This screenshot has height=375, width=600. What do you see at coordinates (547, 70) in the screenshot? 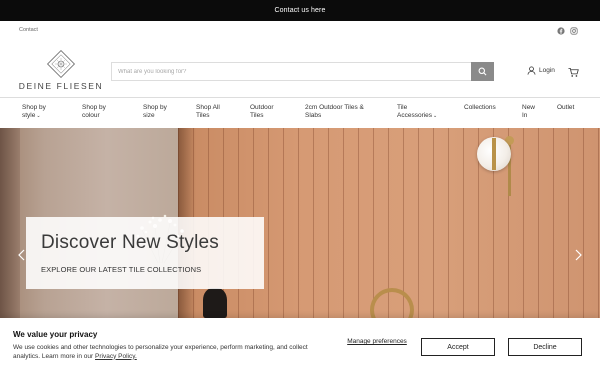
I see `login-label: Login` at bounding box center [547, 70].